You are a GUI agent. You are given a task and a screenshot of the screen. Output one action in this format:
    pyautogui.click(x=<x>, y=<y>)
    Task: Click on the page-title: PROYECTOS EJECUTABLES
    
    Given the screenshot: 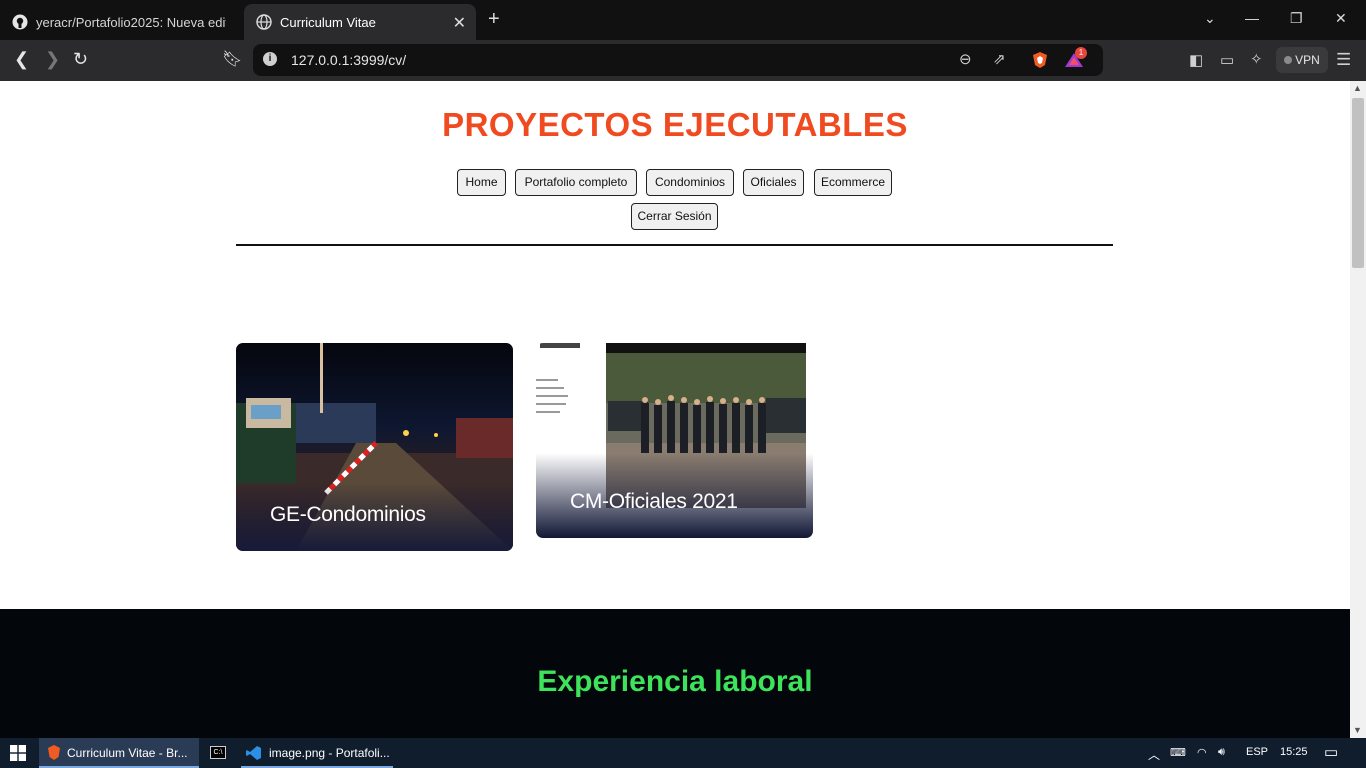 What is the action you would take?
    pyautogui.click(x=675, y=124)
    